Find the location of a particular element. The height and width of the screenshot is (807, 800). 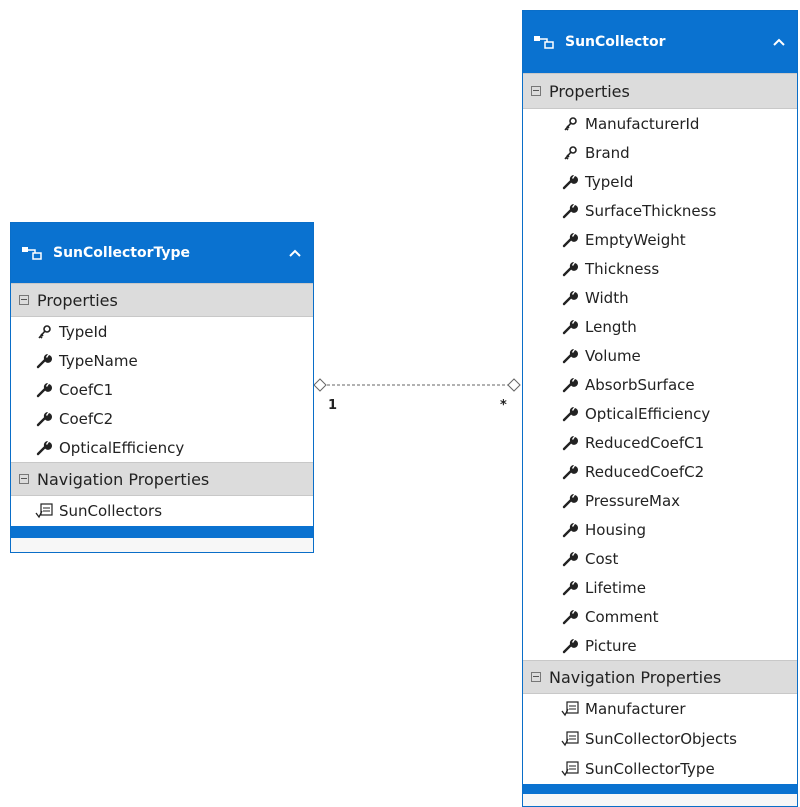

property-row: ReducedCoefC1 is located at coordinates (660, 442).